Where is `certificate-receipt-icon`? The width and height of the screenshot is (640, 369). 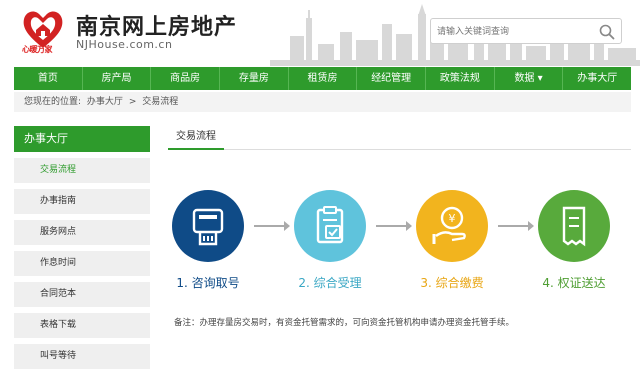
certificate-receipt-icon is located at coordinates (574, 226).